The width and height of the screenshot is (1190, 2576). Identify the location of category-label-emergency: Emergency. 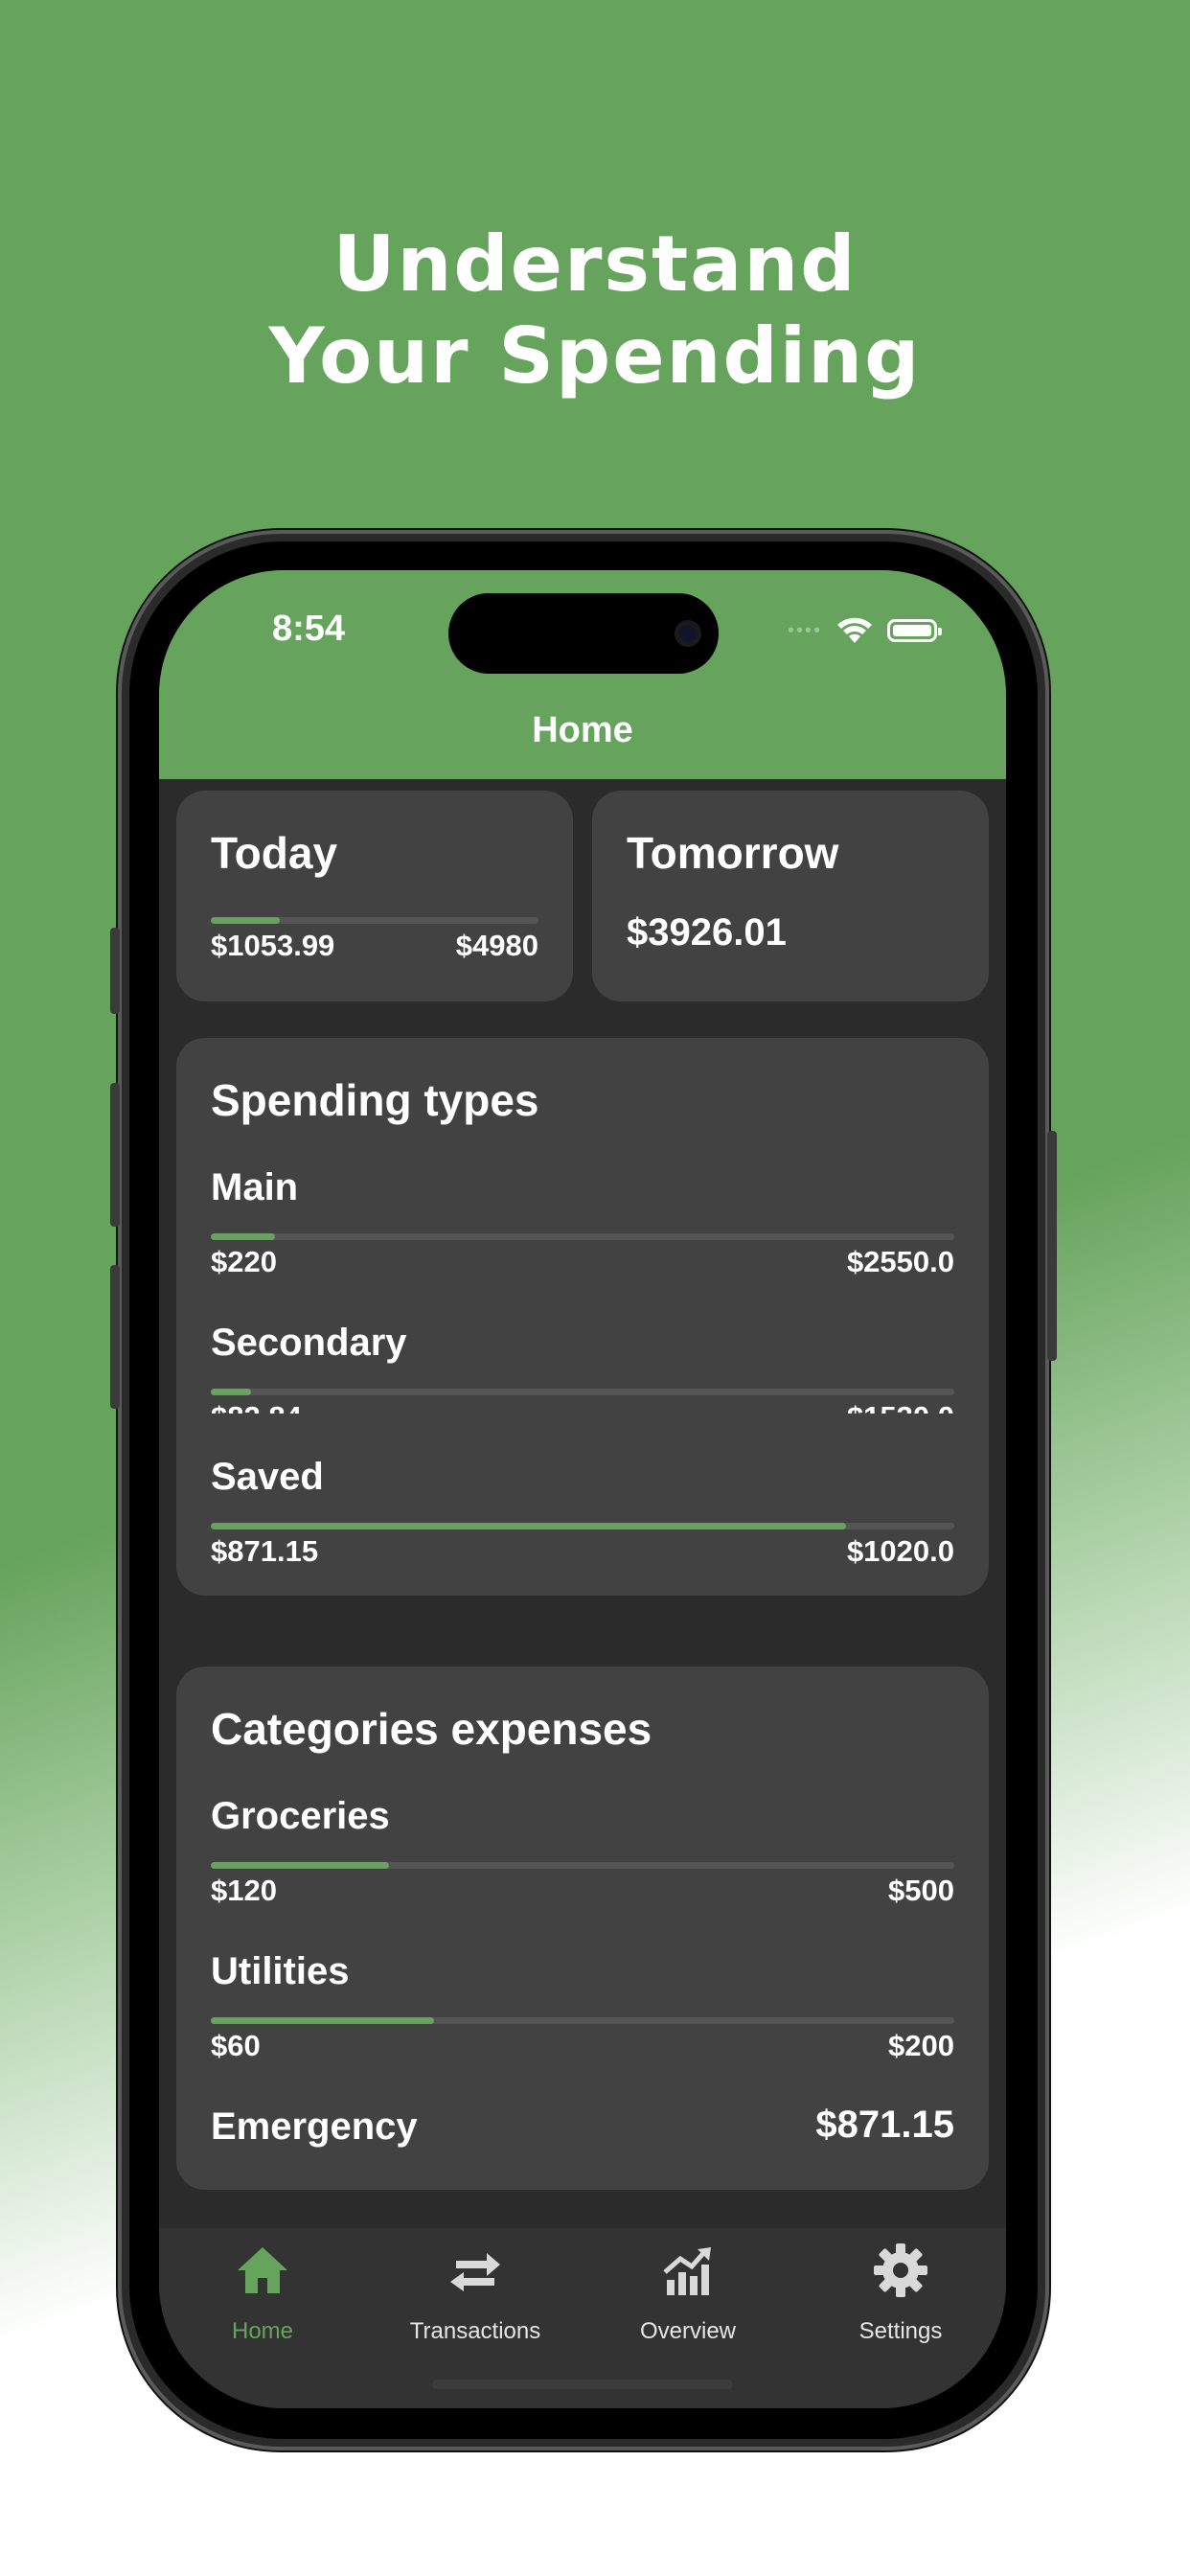
(315, 2126).